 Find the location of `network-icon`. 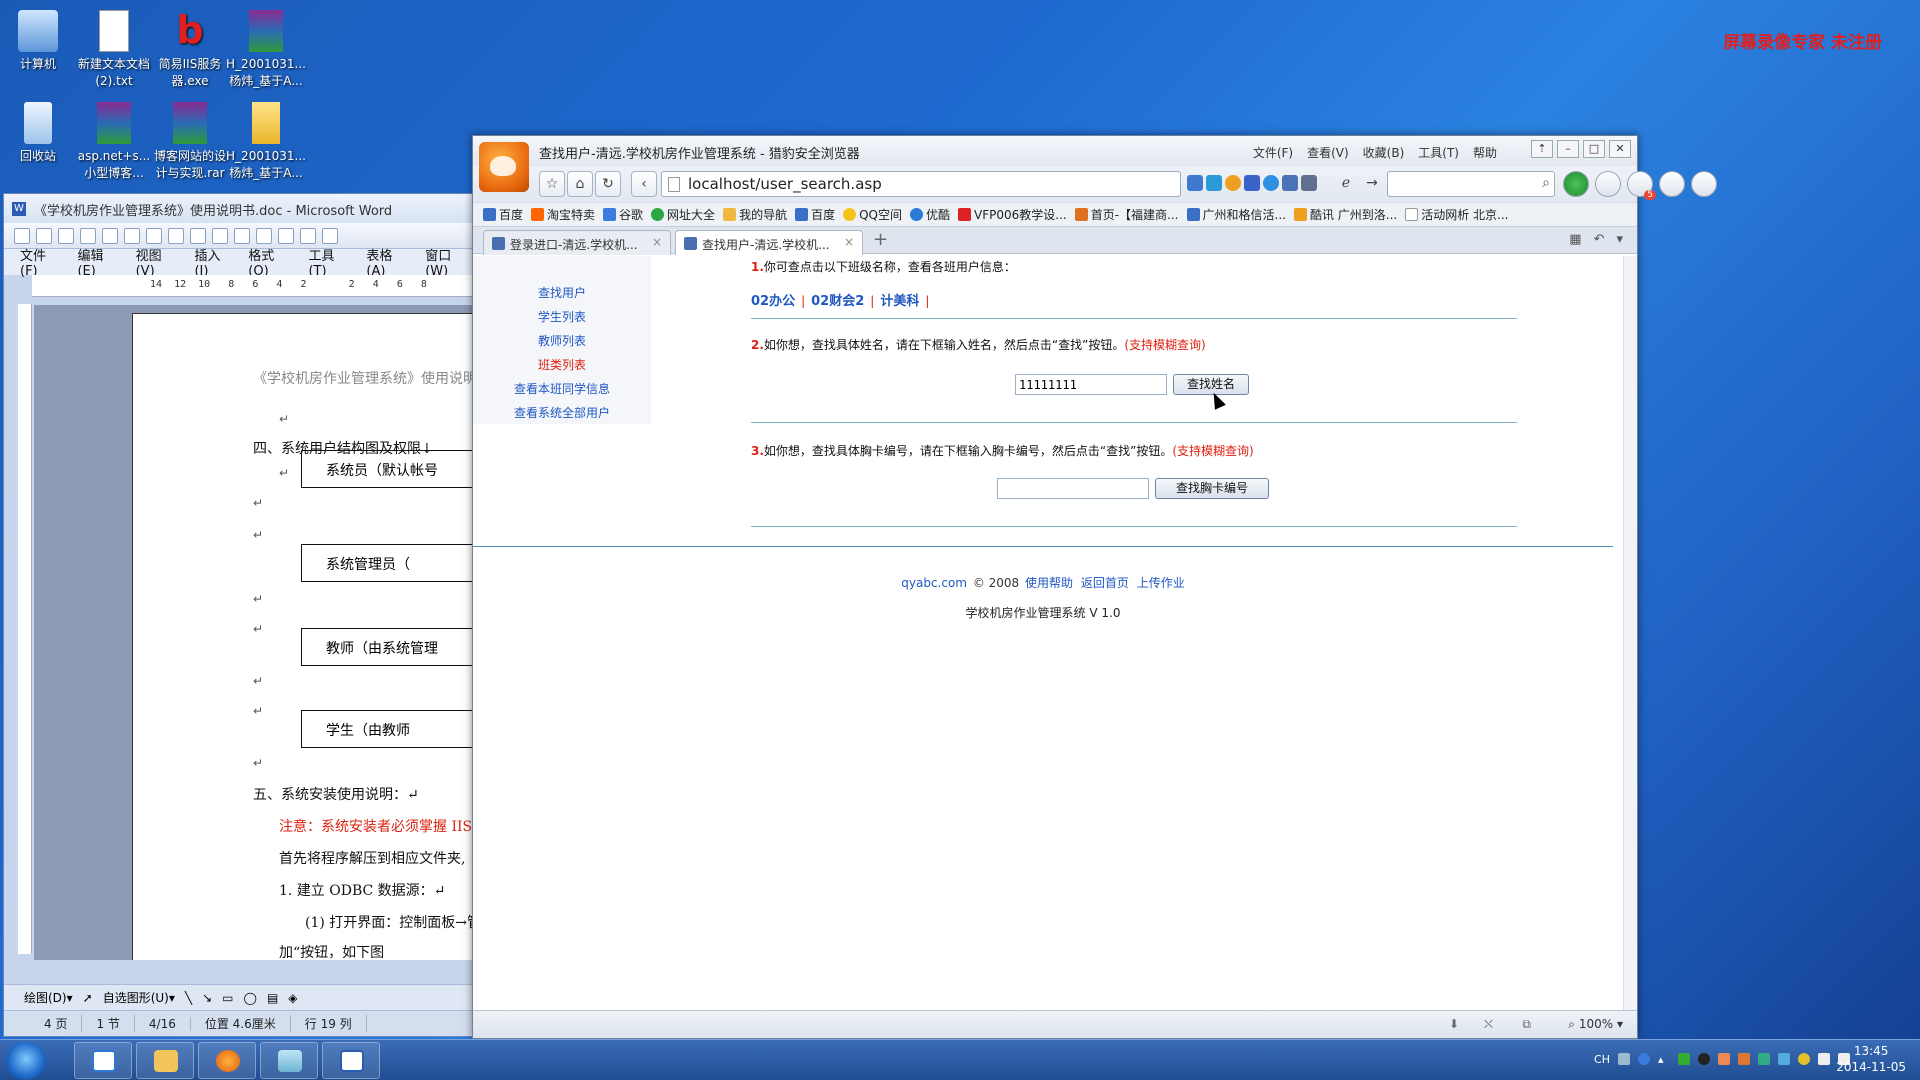

network-icon is located at coordinates (1824, 1059).